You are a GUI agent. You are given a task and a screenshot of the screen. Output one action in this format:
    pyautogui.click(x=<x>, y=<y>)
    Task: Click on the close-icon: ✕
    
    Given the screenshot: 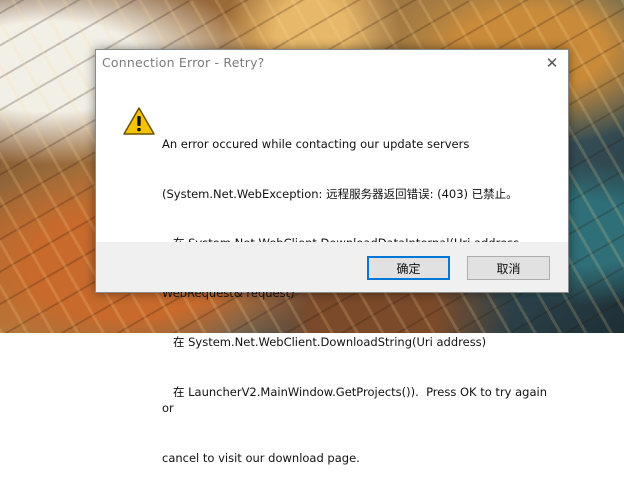 What is the action you would take?
    pyautogui.click(x=552, y=63)
    